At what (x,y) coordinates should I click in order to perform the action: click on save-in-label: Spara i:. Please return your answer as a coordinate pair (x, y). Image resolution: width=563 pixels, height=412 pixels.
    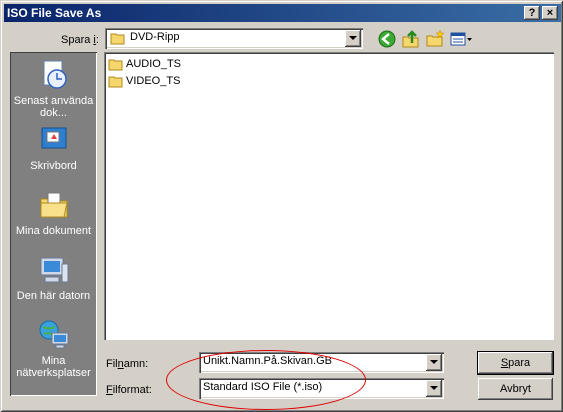
    Looking at the image, I should click on (80, 40).